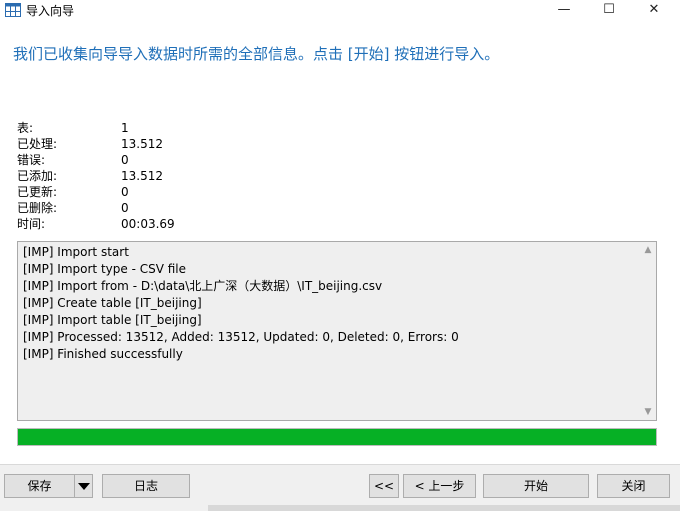 Image resolution: width=680 pixels, height=511 pixels. I want to click on progress-bar, so click(337, 437).